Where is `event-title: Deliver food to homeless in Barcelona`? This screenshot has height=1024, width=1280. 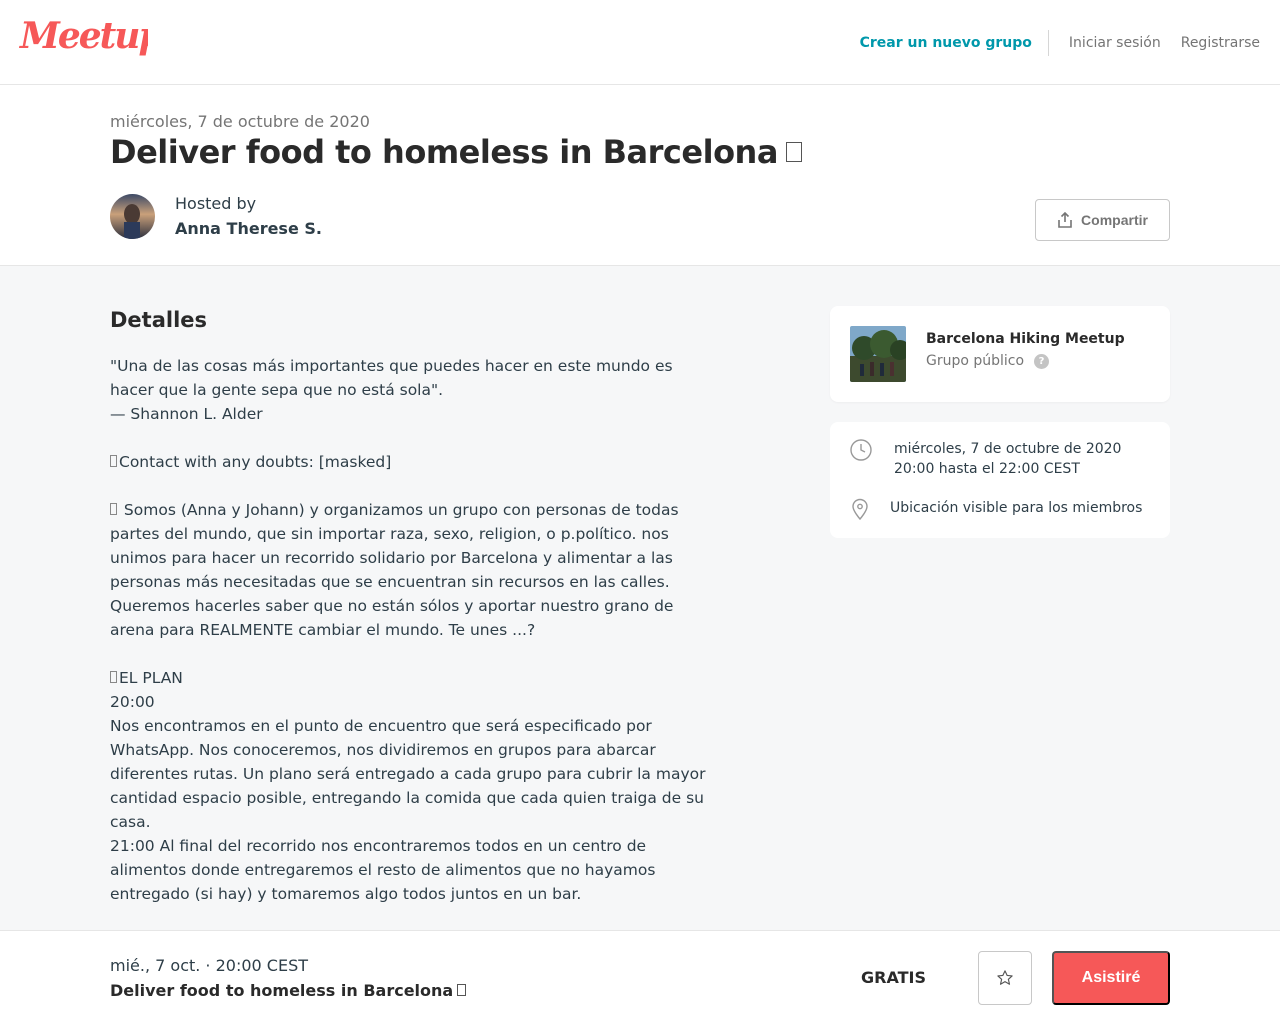
event-title: Deliver food to homeless in Barcelona is located at coordinates (456, 152).